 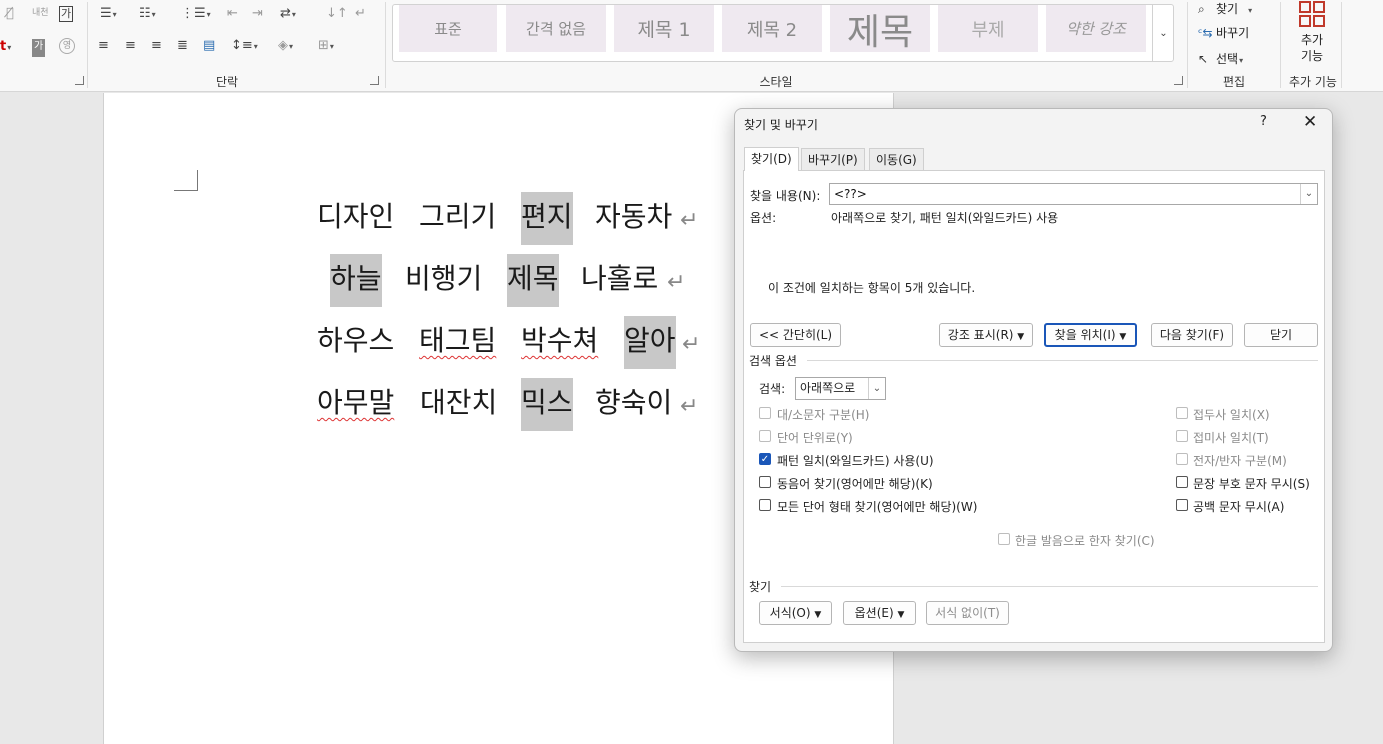 What do you see at coordinates (1096, 28) in the screenshot?
I see `style-subtle-emphasis: 약한 강조` at bounding box center [1096, 28].